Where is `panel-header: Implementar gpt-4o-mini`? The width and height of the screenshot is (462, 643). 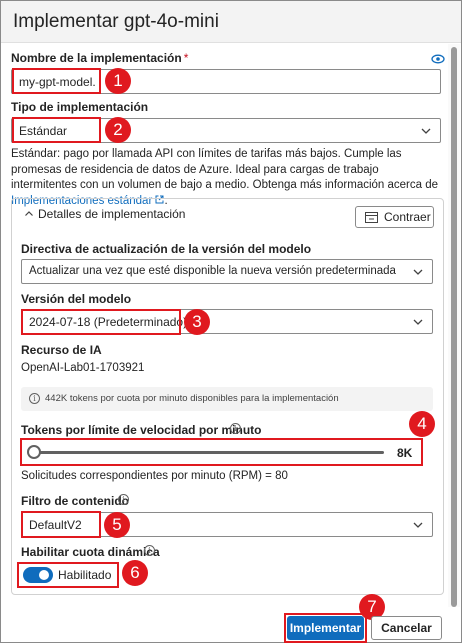
panel-header: Implementar gpt-4o-mini is located at coordinates (231, 22).